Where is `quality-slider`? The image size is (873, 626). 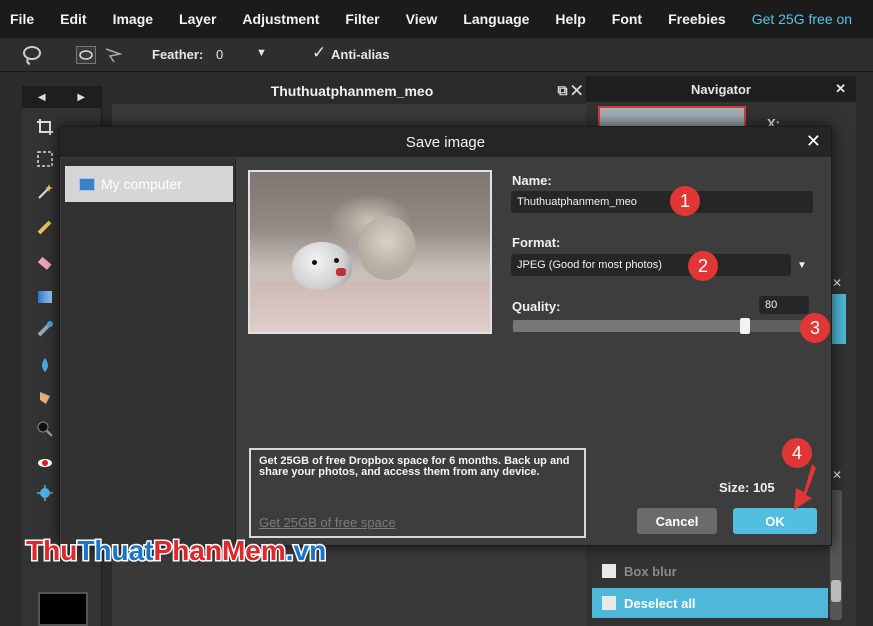
quality-slider is located at coordinates (658, 326).